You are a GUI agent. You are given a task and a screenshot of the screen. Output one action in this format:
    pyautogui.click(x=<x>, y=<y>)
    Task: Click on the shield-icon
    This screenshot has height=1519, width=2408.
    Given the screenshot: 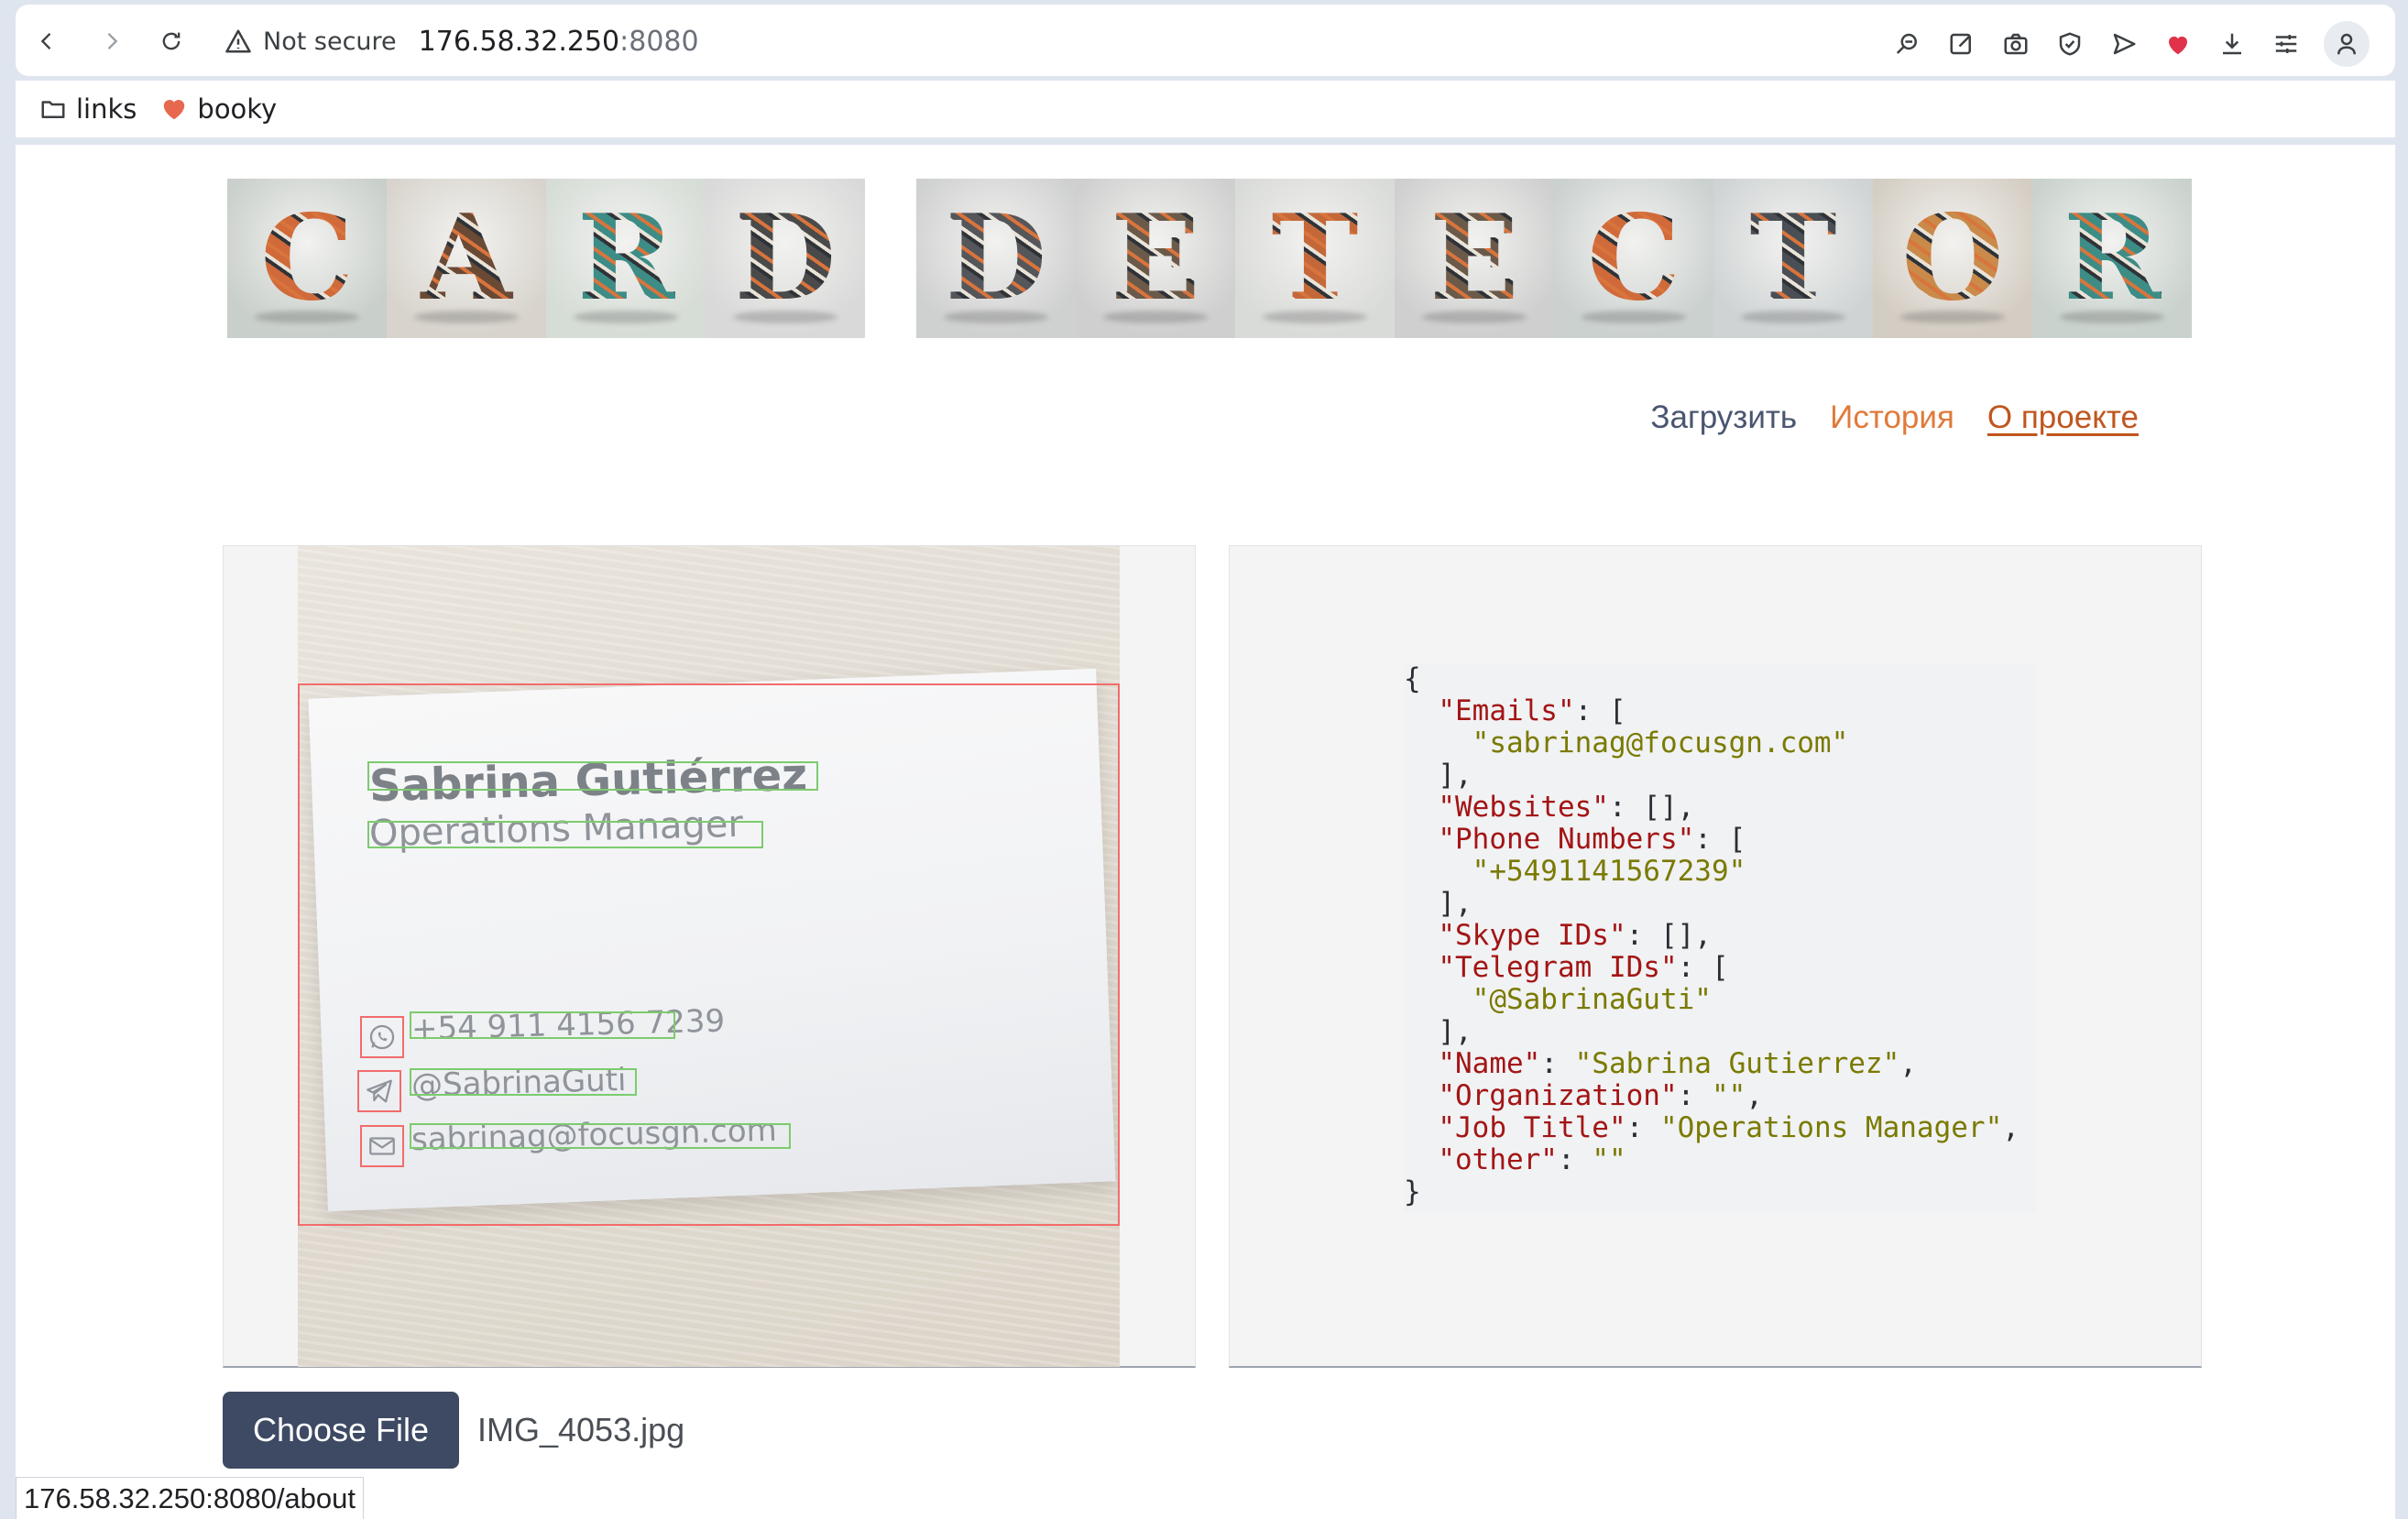 What is the action you would take?
    pyautogui.click(x=2070, y=44)
    